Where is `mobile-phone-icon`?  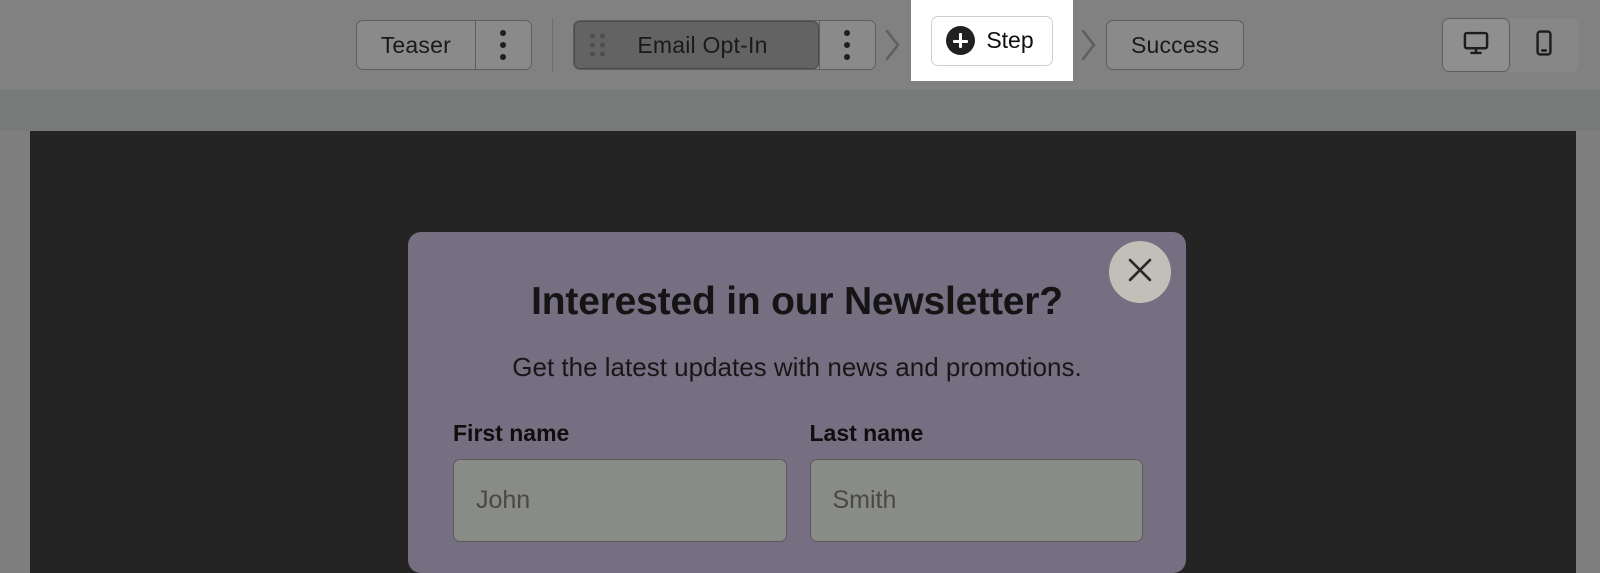 mobile-phone-icon is located at coordinates (1544, 45).